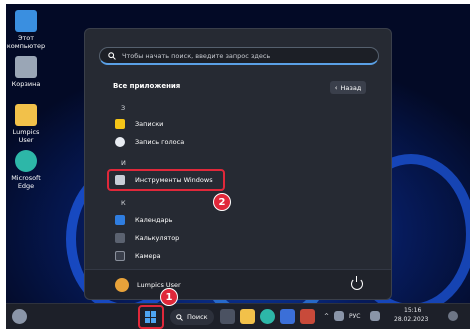 The width and height of the screenshot is (474, 331). Describe the element at coordinates (19, 316) in the screenshot. I see `weather-icon` at that location.